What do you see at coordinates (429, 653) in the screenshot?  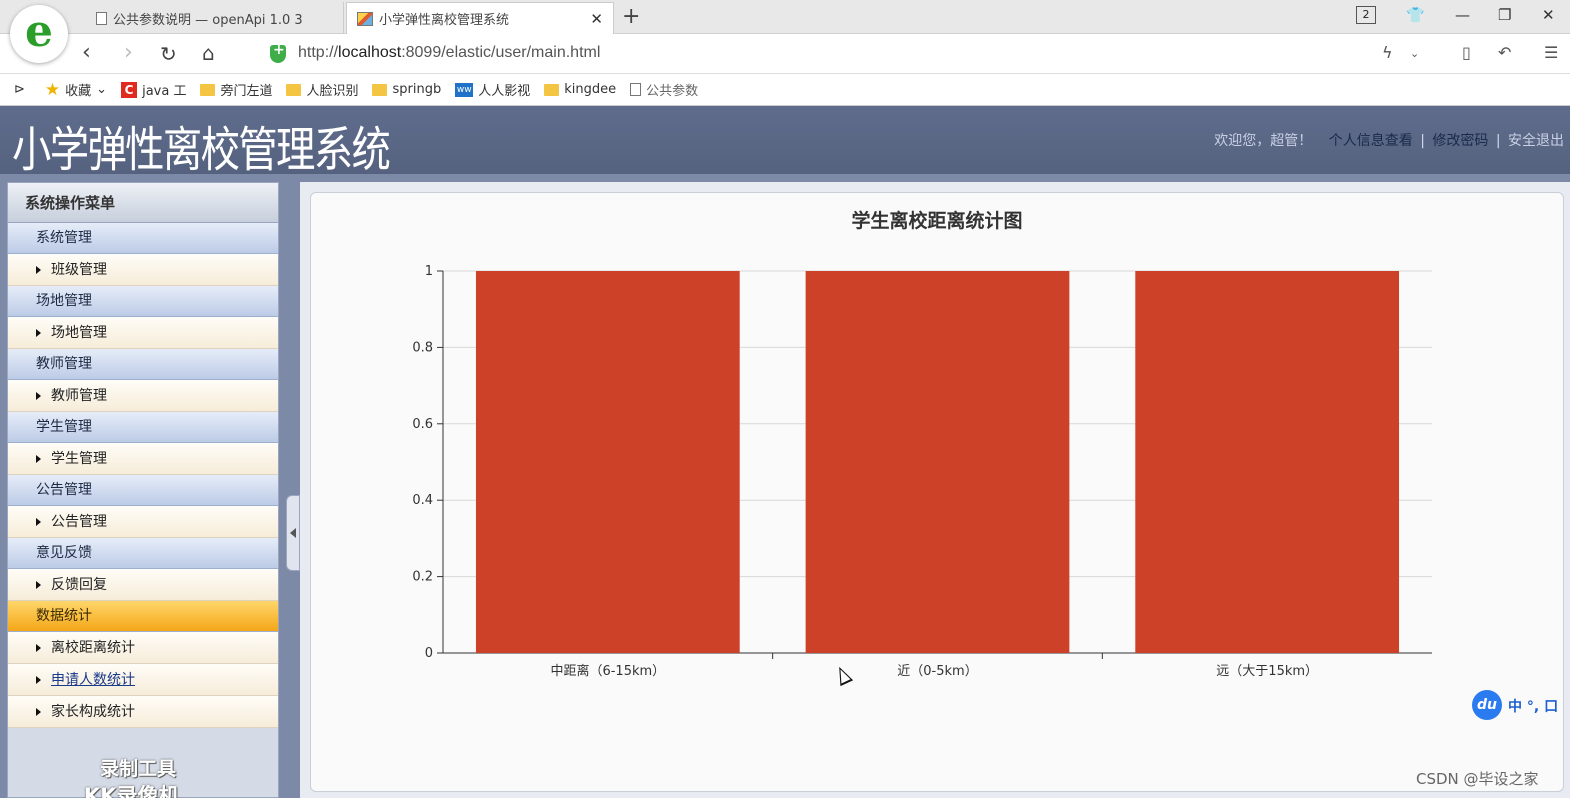 I see `y-tick-label: 0` at bounding box center [429, 653].